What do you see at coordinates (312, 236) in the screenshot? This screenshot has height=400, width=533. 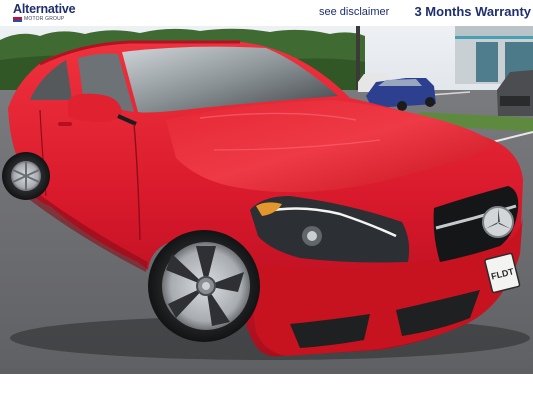 I see `headlight-projector` at bounding box center [312, 236].